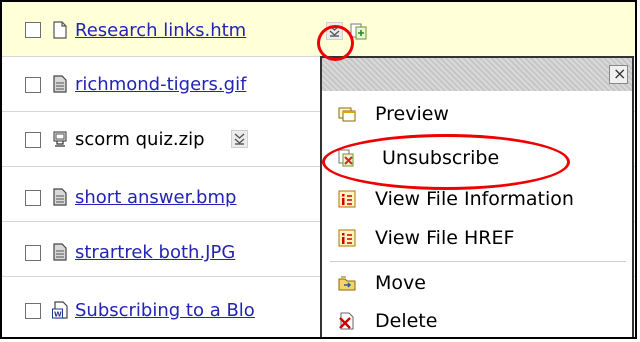  What do you see at coordinates (346, 158) in the screenshot?
I see `unsubscribe-icon` at bounding box center [346, 158].